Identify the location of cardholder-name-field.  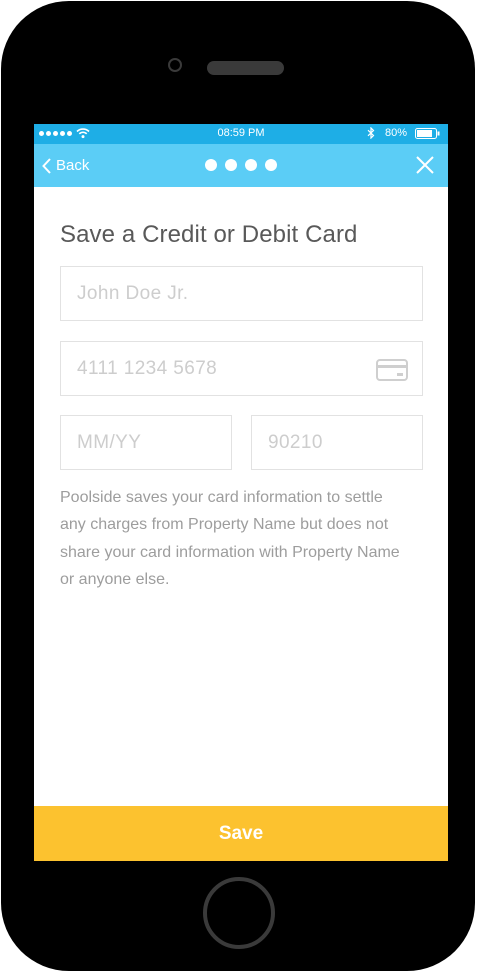
(241, 293).